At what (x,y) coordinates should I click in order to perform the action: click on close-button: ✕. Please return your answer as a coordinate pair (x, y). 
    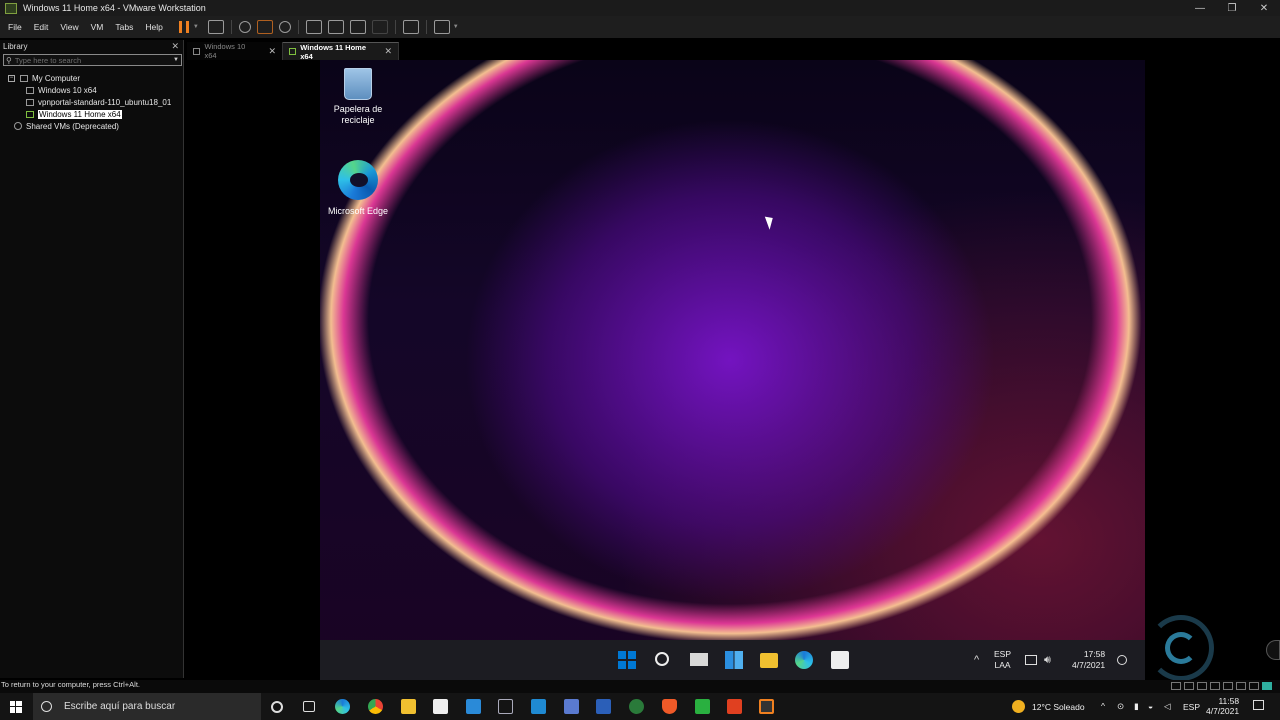
    Looking at the image, I should click on (1264, 8).